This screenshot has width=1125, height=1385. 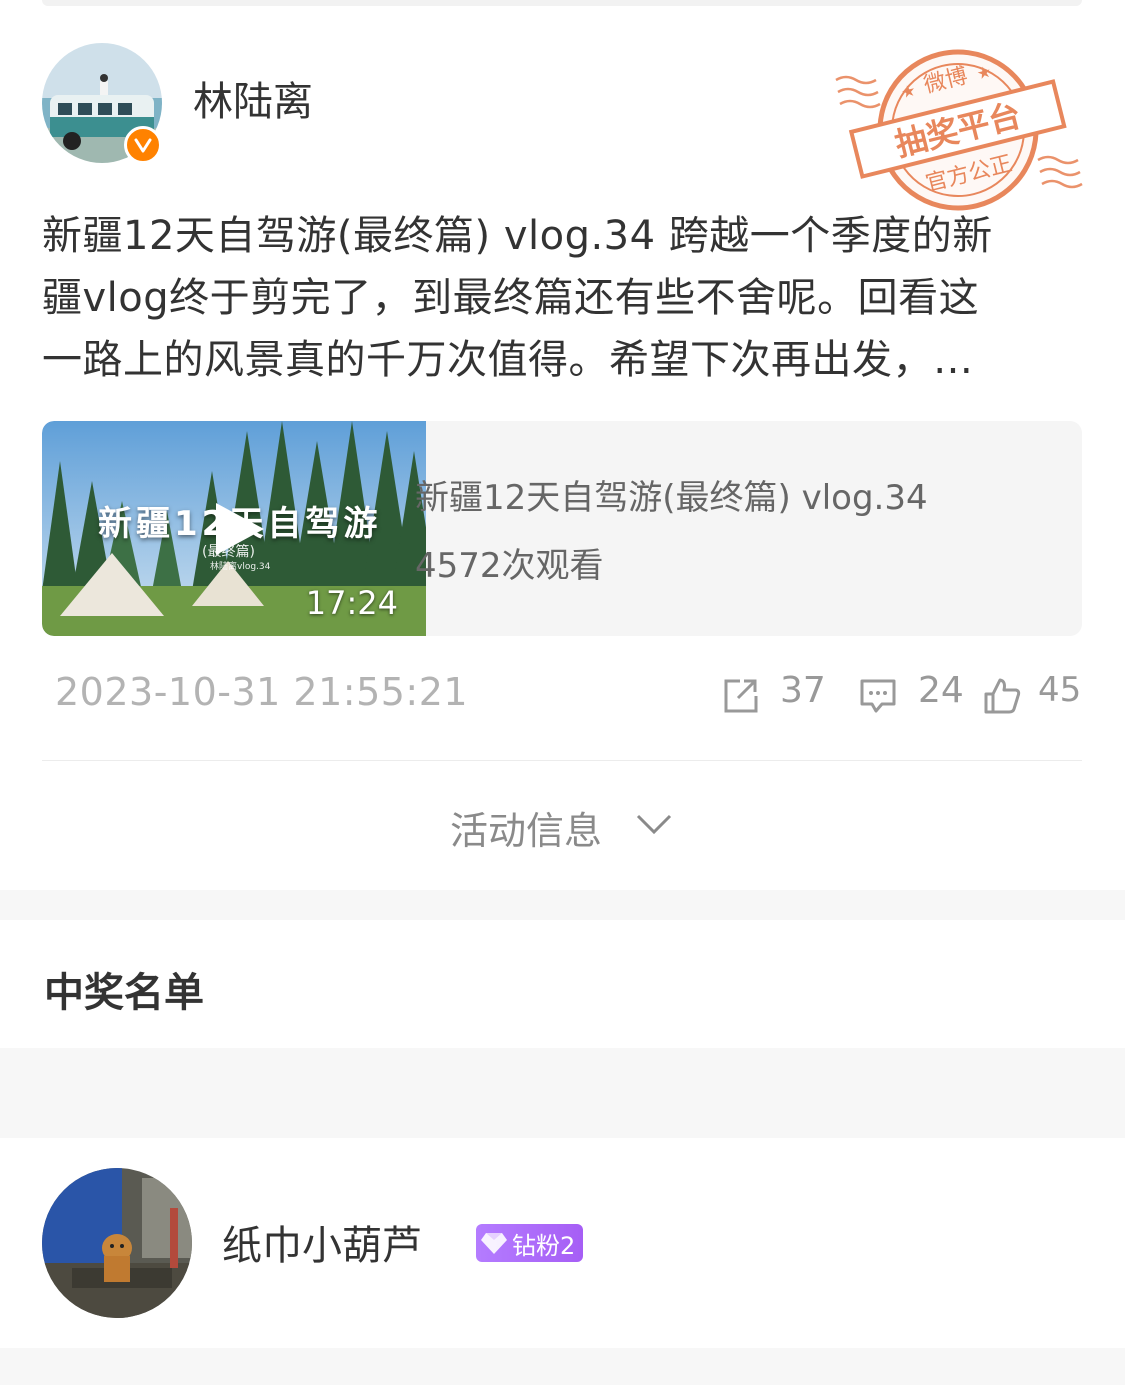 What do you see at coordinates (517, 236) in the screenshot?
I see `post-text-line: 新疆12天自驾游(最终篇) vlog.34 跨越一个季度的新` at bounding box center [517, 236].